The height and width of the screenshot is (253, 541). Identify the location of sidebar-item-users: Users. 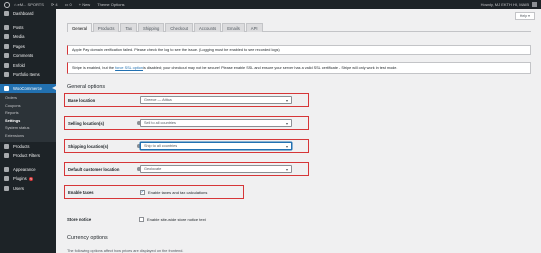
(28, 189).